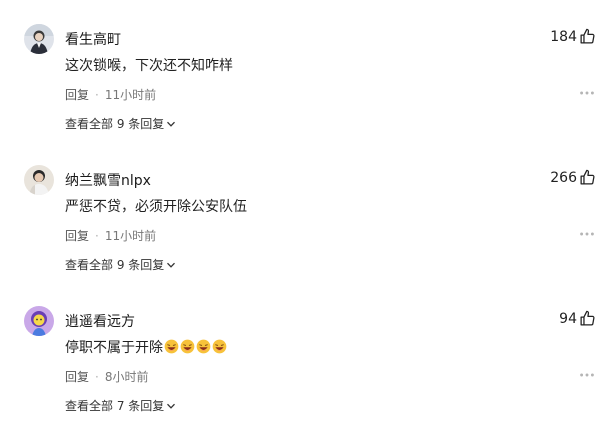 The height and width of the screenshot is (446, 603). I want to click on comment-text: 停职不属于开除, so click(146, 347).